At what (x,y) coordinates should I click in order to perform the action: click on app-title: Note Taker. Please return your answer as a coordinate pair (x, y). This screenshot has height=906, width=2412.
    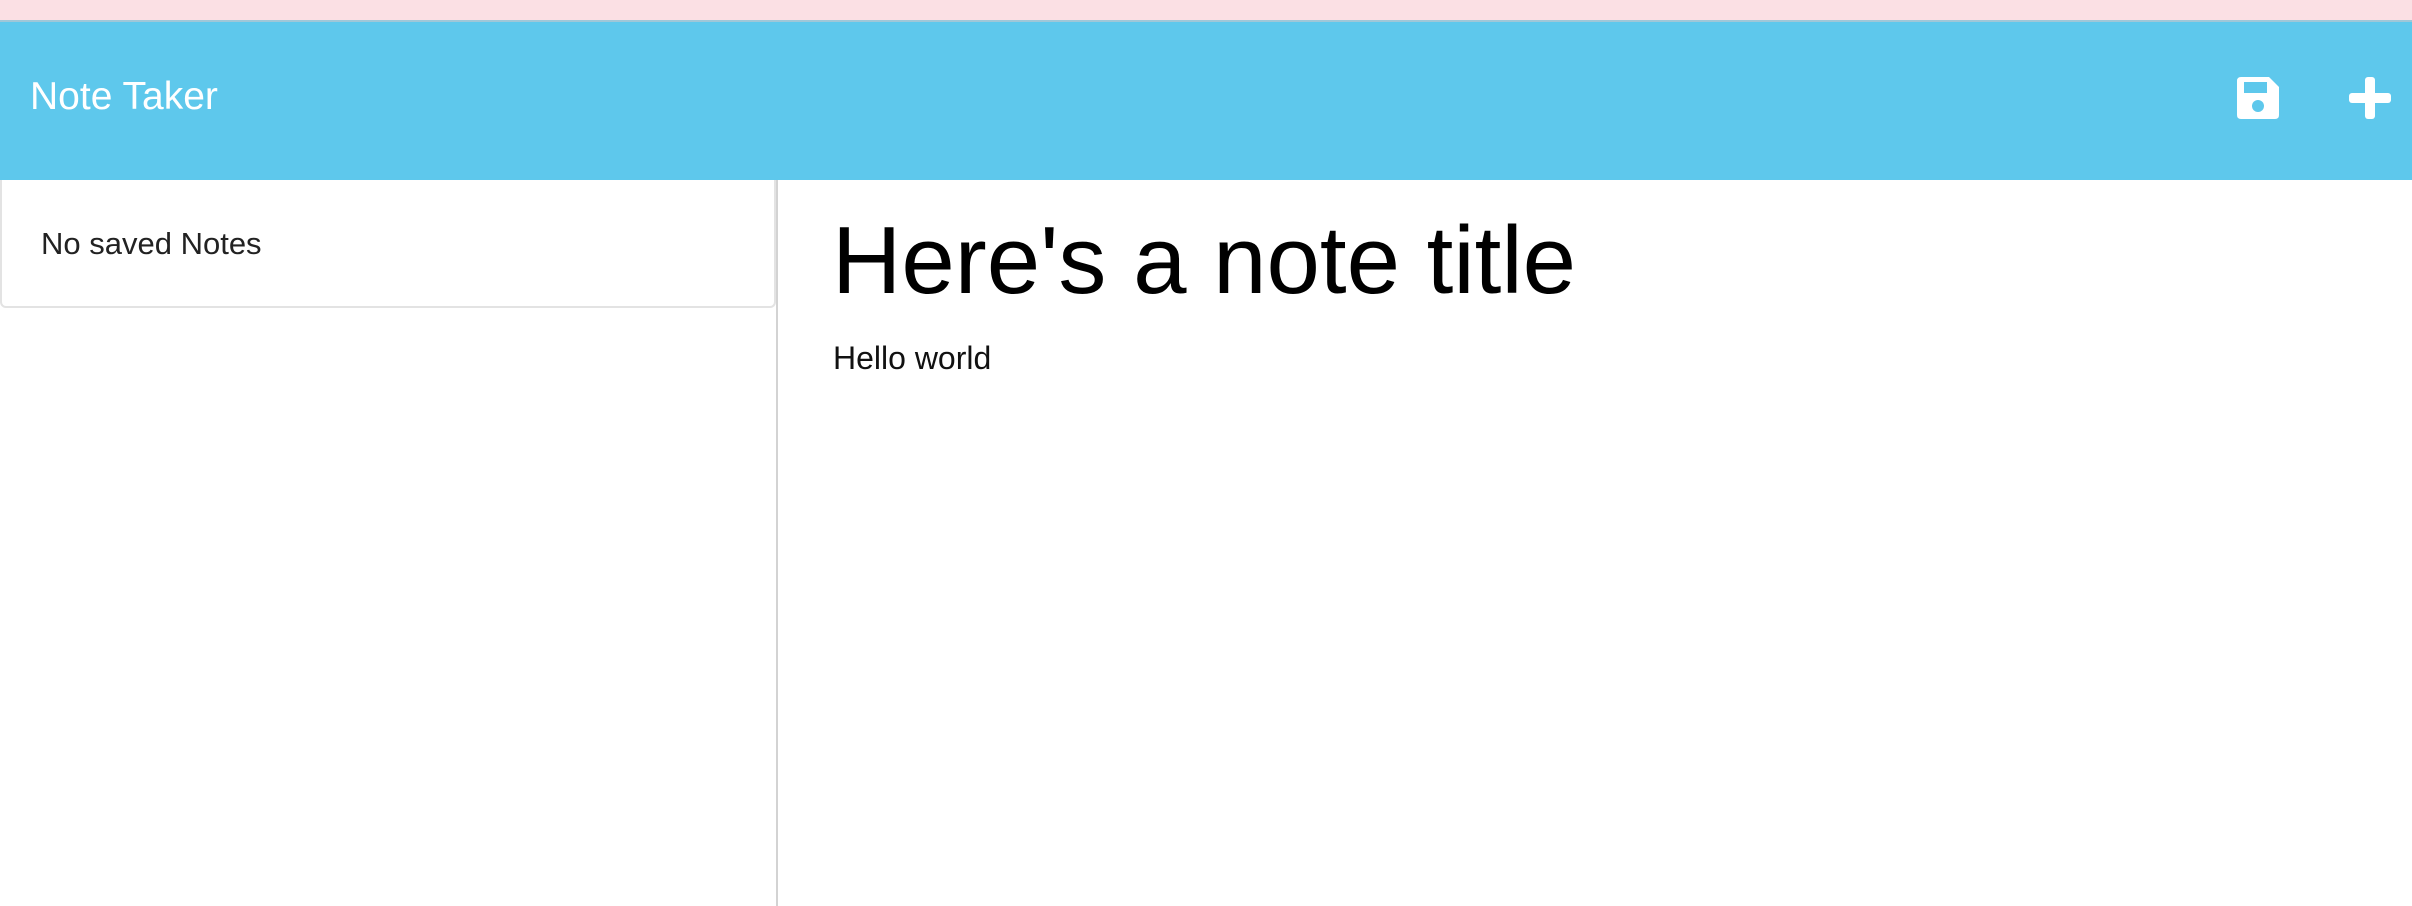
    Looking at the image, I should click on (124, 96).